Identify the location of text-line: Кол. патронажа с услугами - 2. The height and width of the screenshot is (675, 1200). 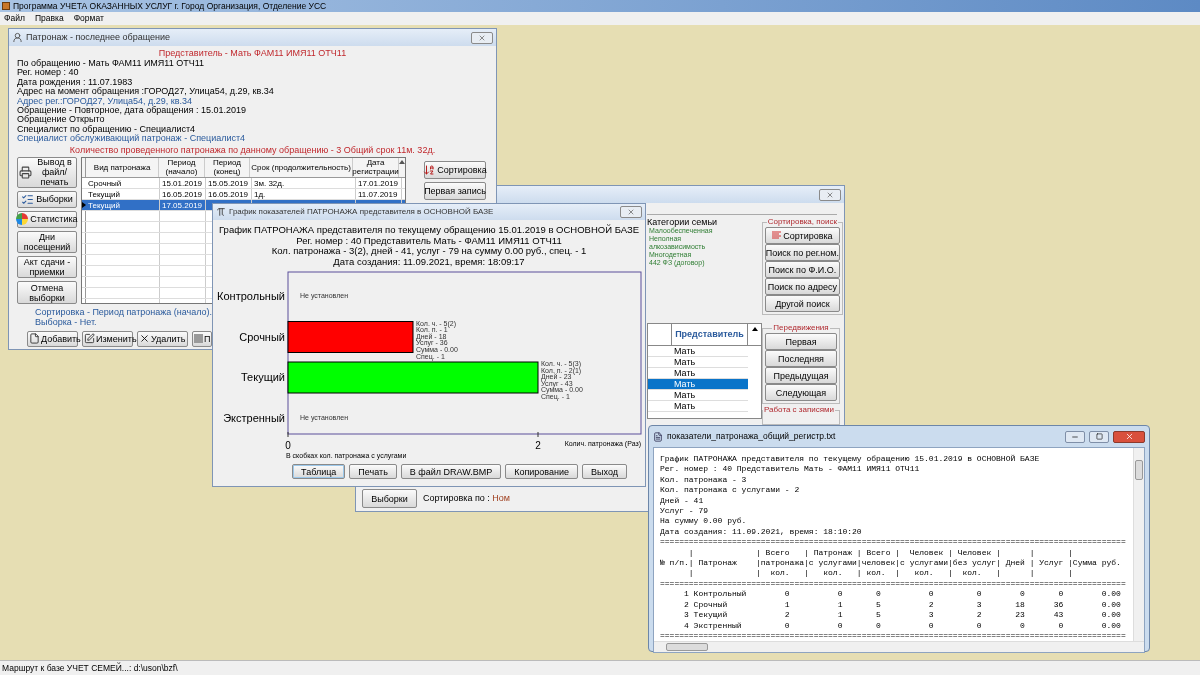
(730, 490).